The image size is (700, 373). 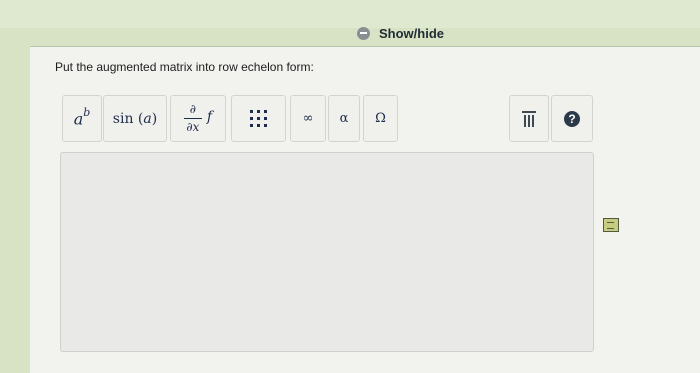 I want to click on matrix-icon, so click(x=258, y=118).